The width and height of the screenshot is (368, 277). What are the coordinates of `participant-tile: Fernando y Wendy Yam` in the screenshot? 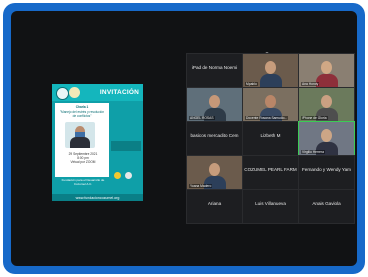 It's located at (326, 172).